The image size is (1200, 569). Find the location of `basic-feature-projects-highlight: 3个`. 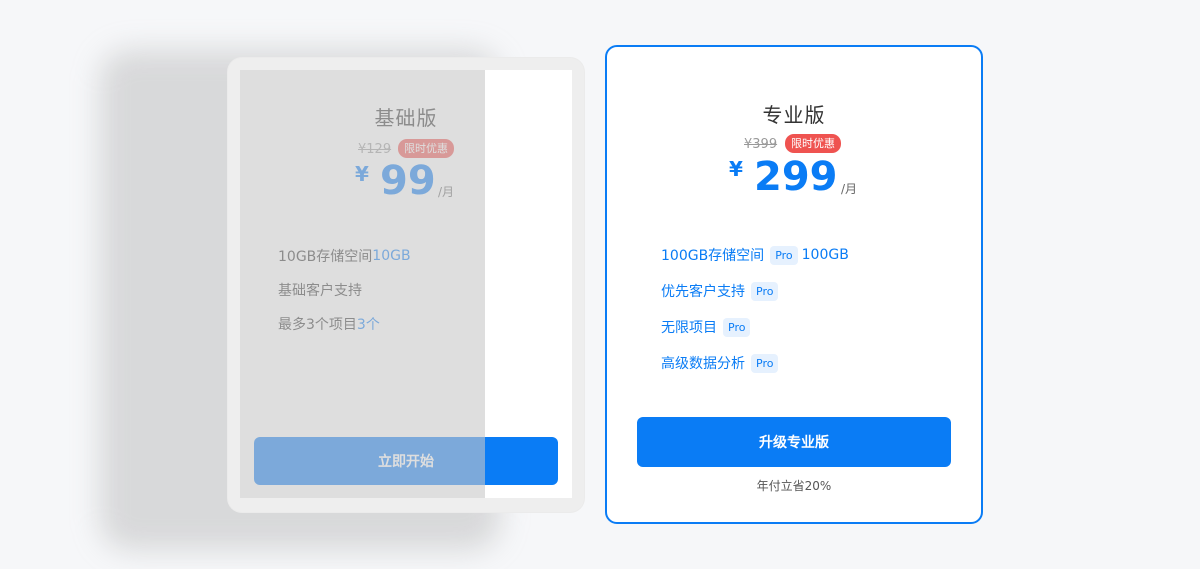

basic-feature-projects-highlight: 3个 is located at coordinates (368, 325).